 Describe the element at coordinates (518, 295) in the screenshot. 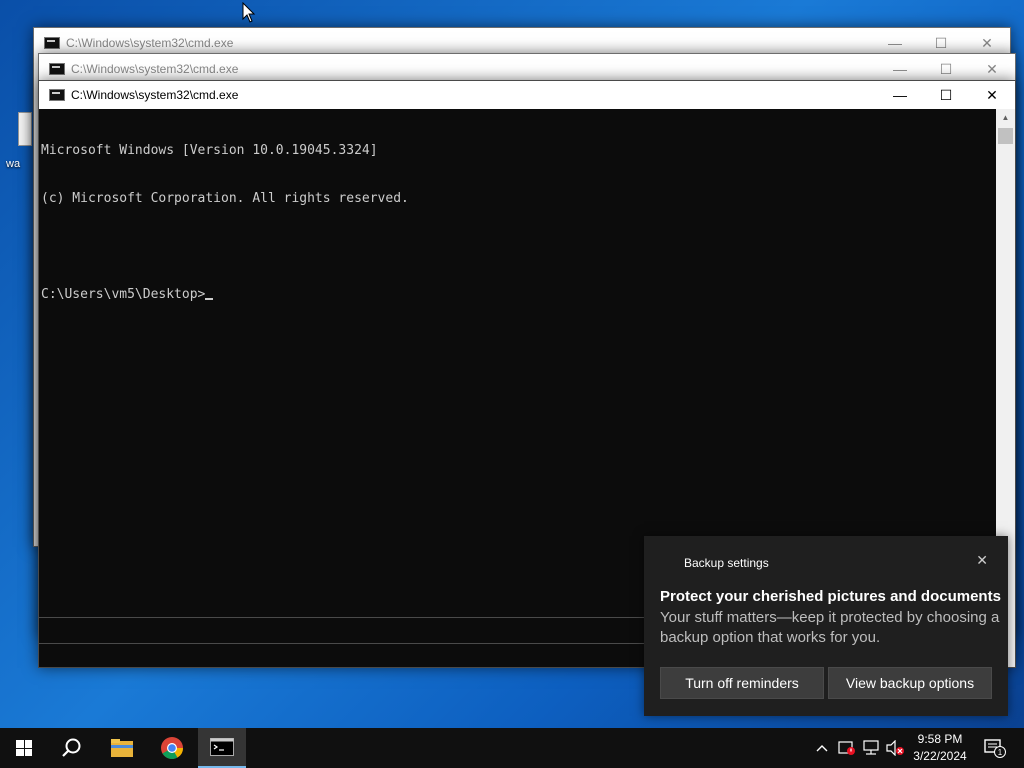

I see `console-prompt-line: C:\Users\vm5\Desktop>` at that location.